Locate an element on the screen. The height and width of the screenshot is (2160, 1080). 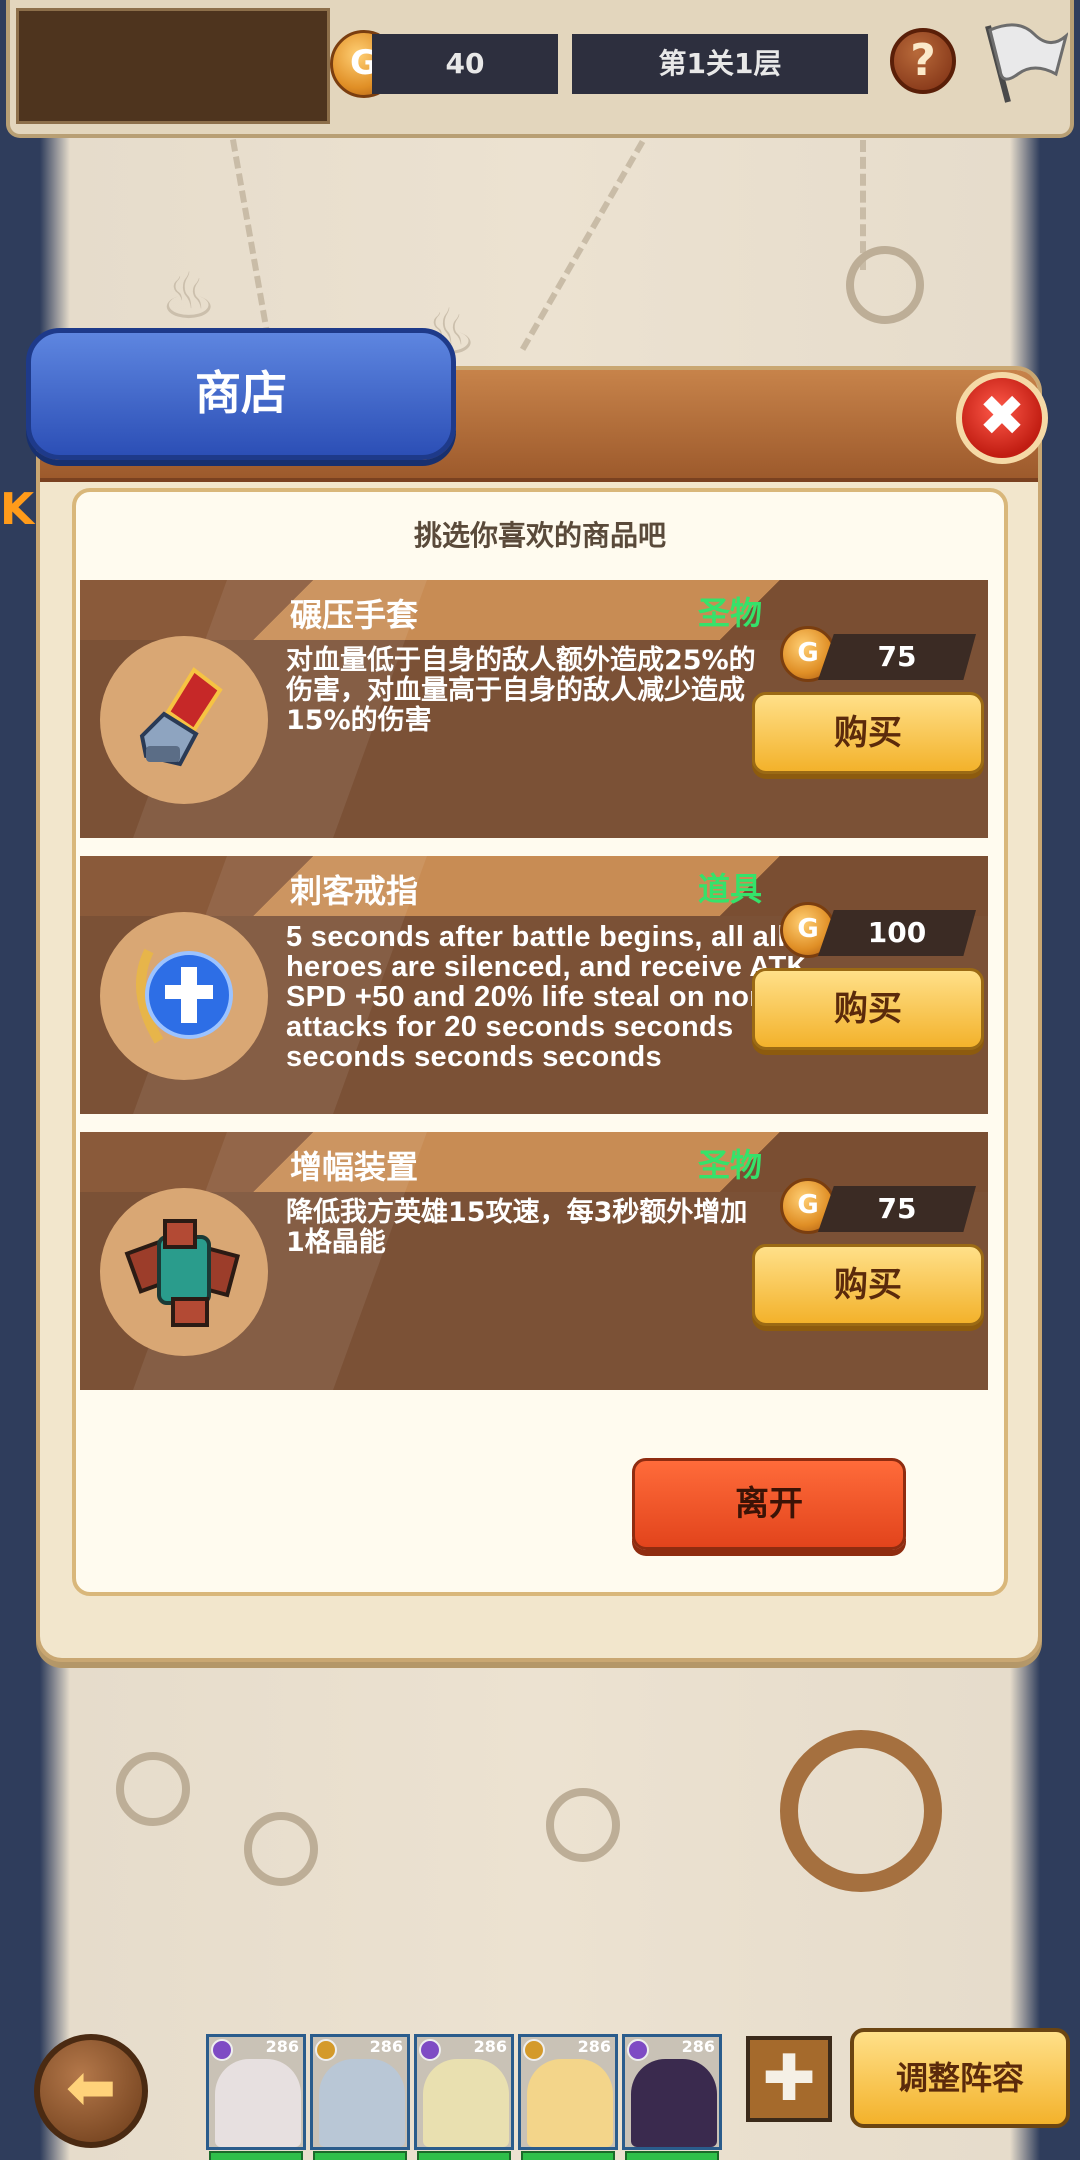
shop-subtitle: 挑选你喜欢的商品吧 is located at coordinates (539, 535).